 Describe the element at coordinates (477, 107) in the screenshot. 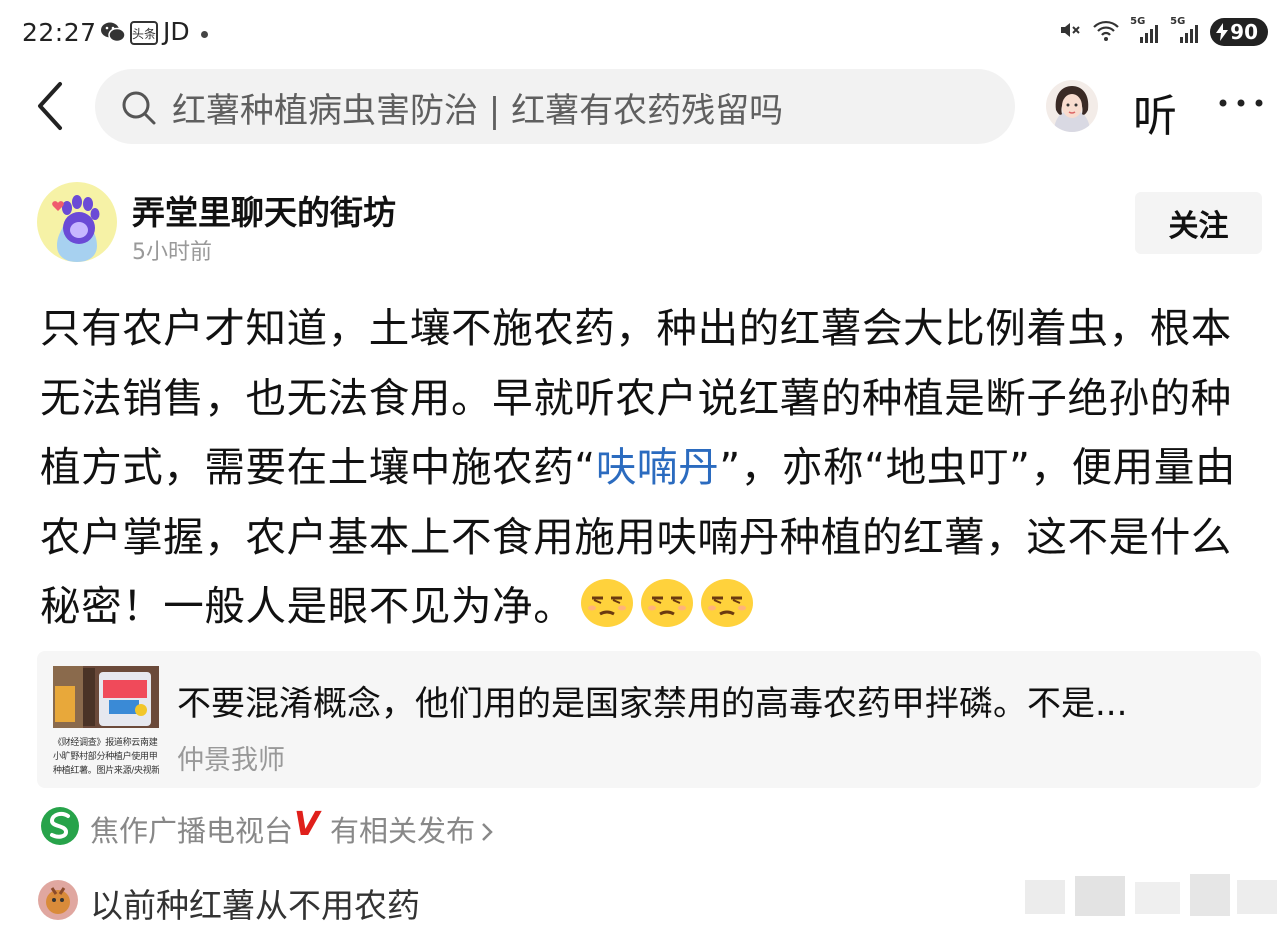

I see `search-query: 红薯种植病虫害防治 | 红薯有农药残留吗` at that location.